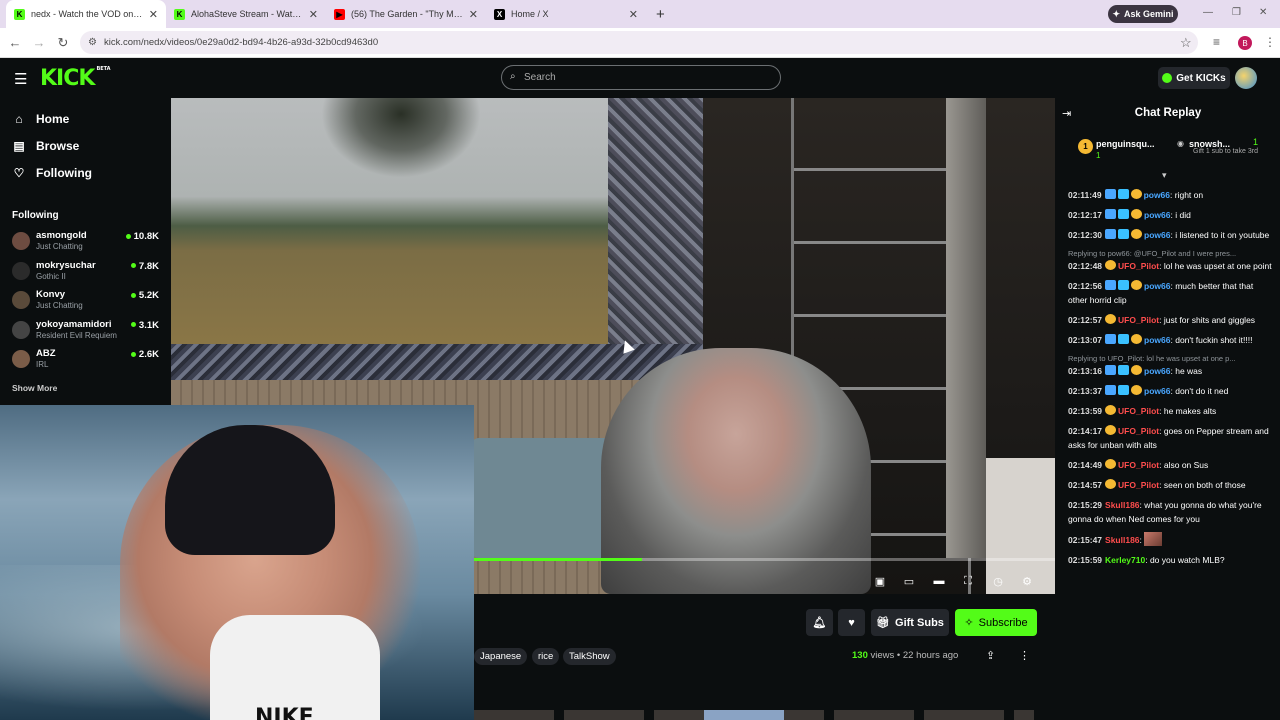 The height and width of the screenshot is (720, 1280). What do you see at coordinates (1246, 78) in the screenshot?
I see `user-avatar` at bounding box center [1246, 78].